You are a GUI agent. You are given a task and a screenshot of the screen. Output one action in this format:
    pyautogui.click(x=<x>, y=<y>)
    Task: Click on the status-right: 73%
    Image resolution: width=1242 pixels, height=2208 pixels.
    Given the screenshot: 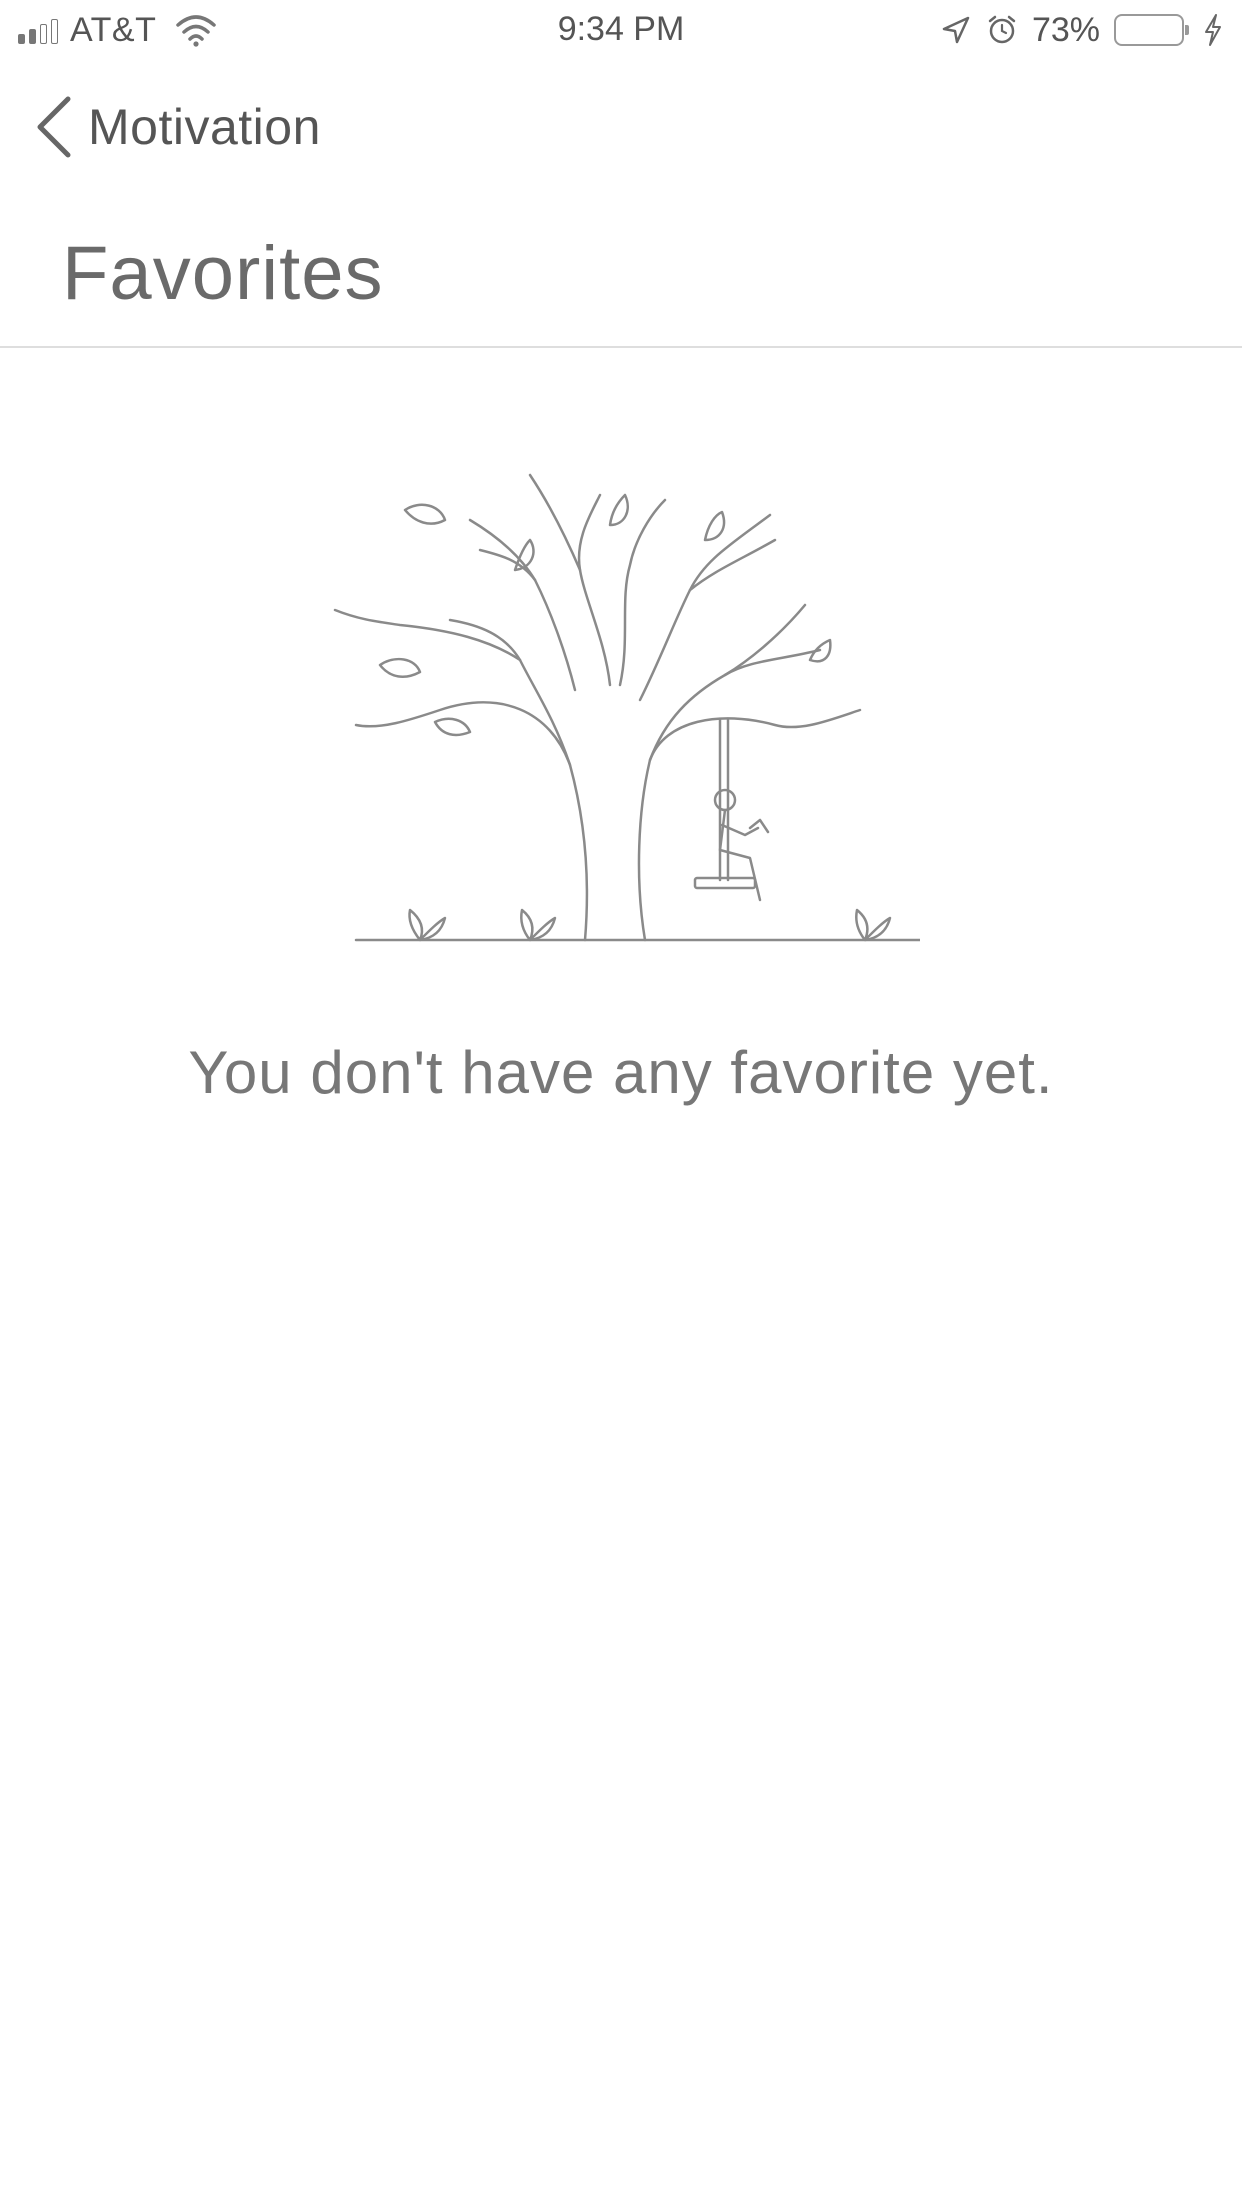 What is the action you would take?
    pyautogui.click(x=1082, y=30)
    